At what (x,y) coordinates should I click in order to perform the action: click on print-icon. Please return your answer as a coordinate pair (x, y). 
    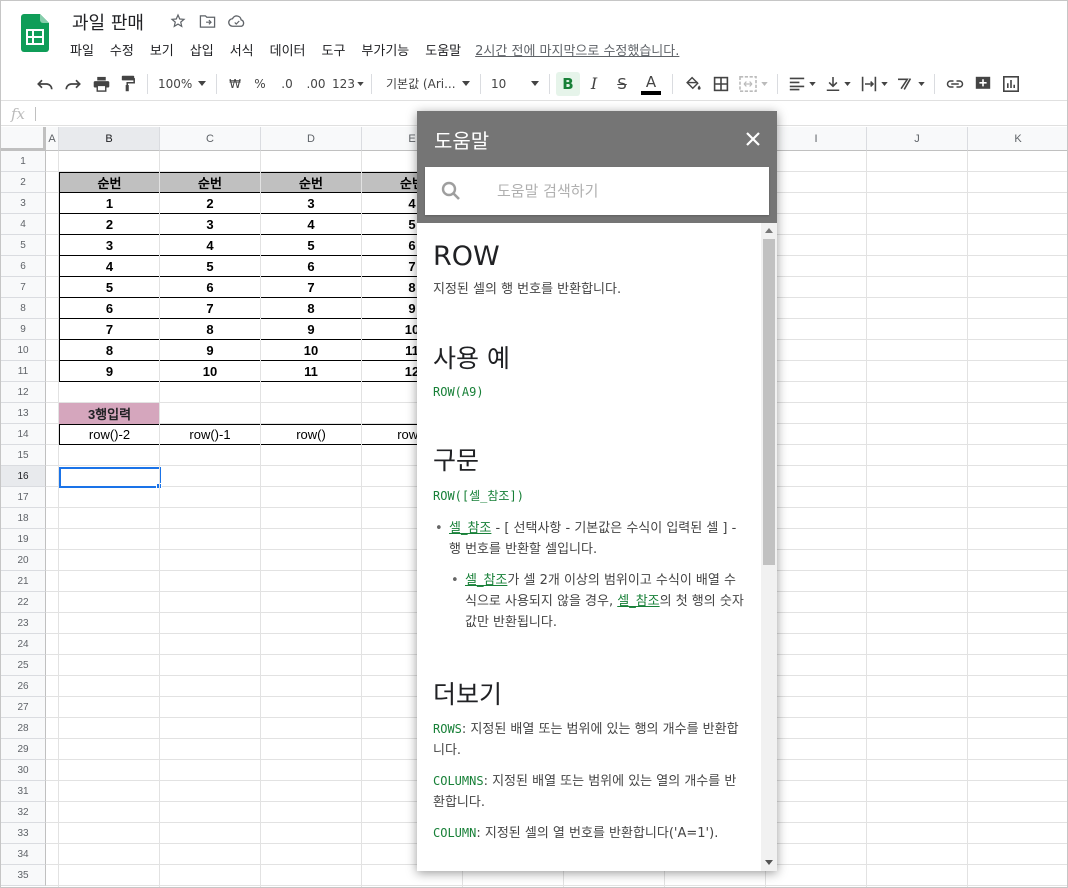
    Looking at the image, I should click on (101, 84).